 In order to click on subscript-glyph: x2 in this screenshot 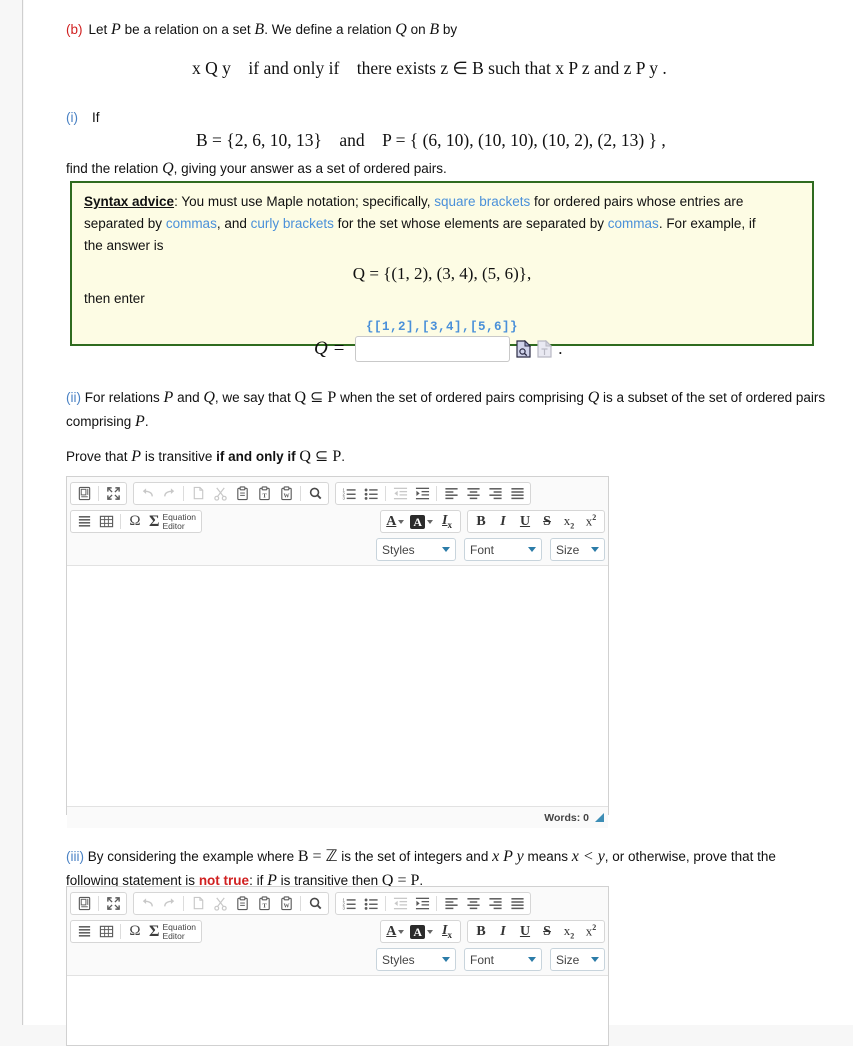, I will do `click(569, 931)`.